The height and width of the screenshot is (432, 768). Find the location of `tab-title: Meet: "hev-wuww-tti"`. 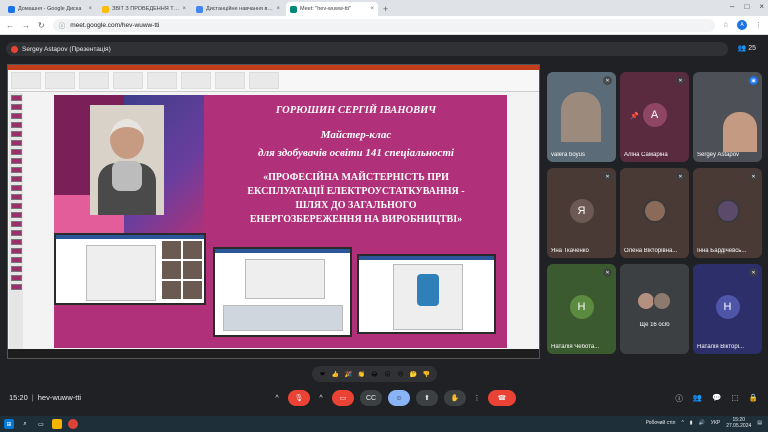

tab-title: Meet: "hev-wuww-tti" is located at coordinates (325, 9).